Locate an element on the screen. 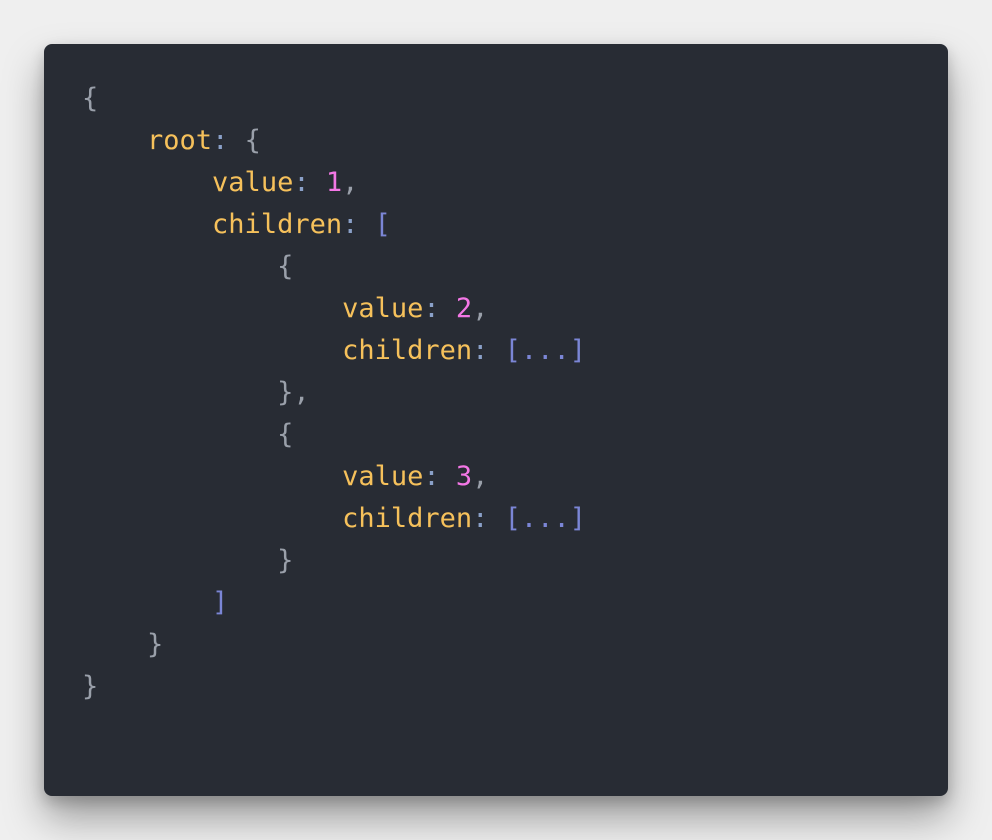  code-line-5: { is located at coordinates (334, 267).